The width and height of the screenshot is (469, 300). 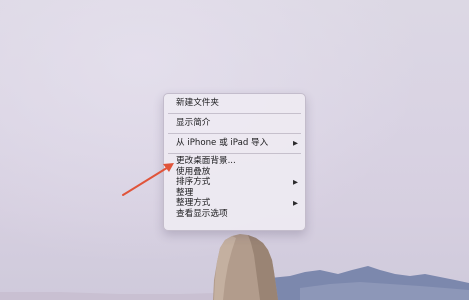 What do you see at coordinates (185, 192) in the screenshot?
I see `menu-item-label: 整理` at bounding box center [185, 192].